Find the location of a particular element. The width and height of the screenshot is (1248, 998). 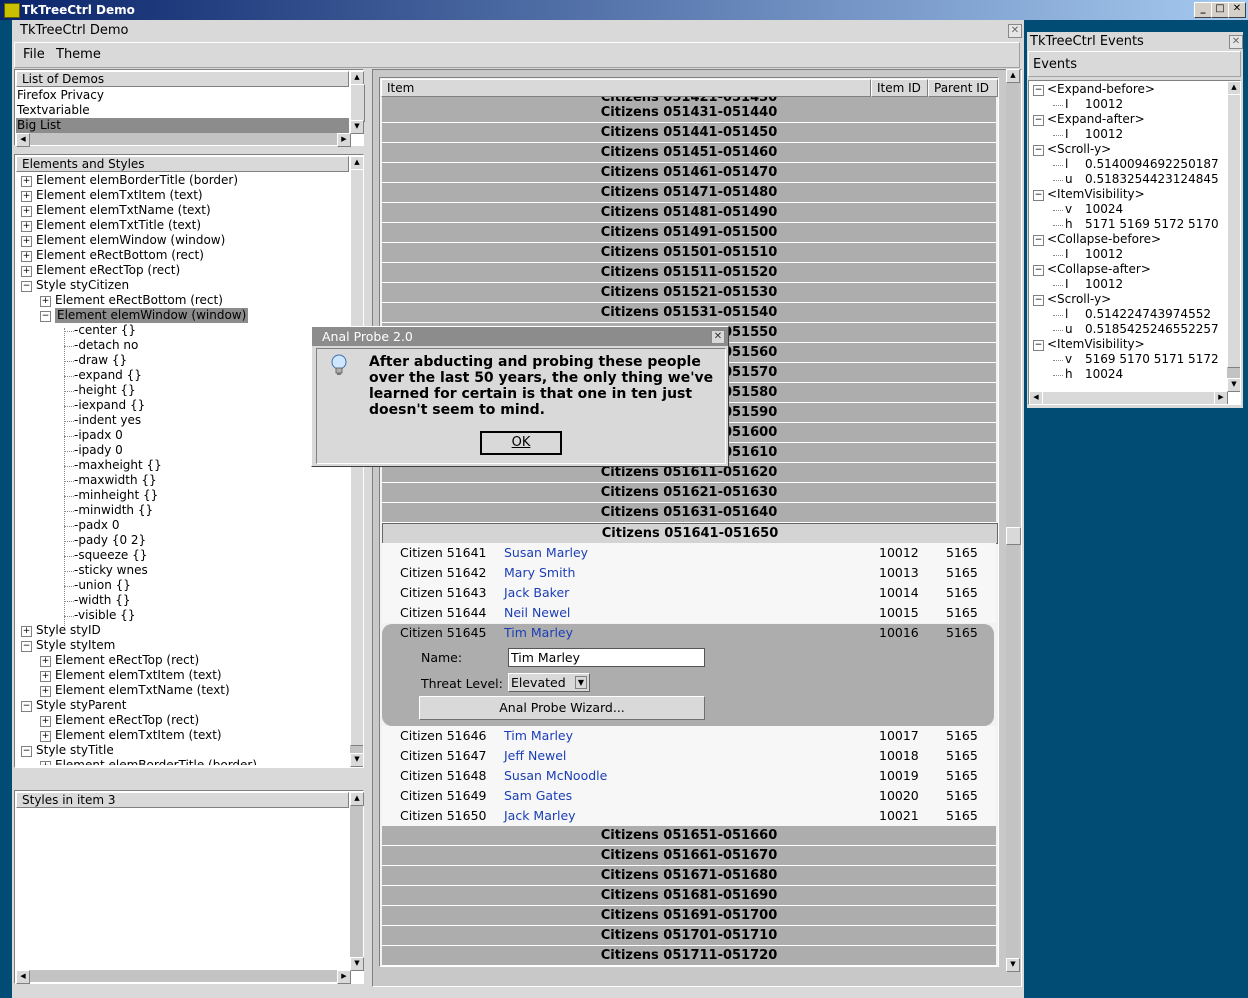

demos-list-header: List of Demos is located at coordinates (182, 79).